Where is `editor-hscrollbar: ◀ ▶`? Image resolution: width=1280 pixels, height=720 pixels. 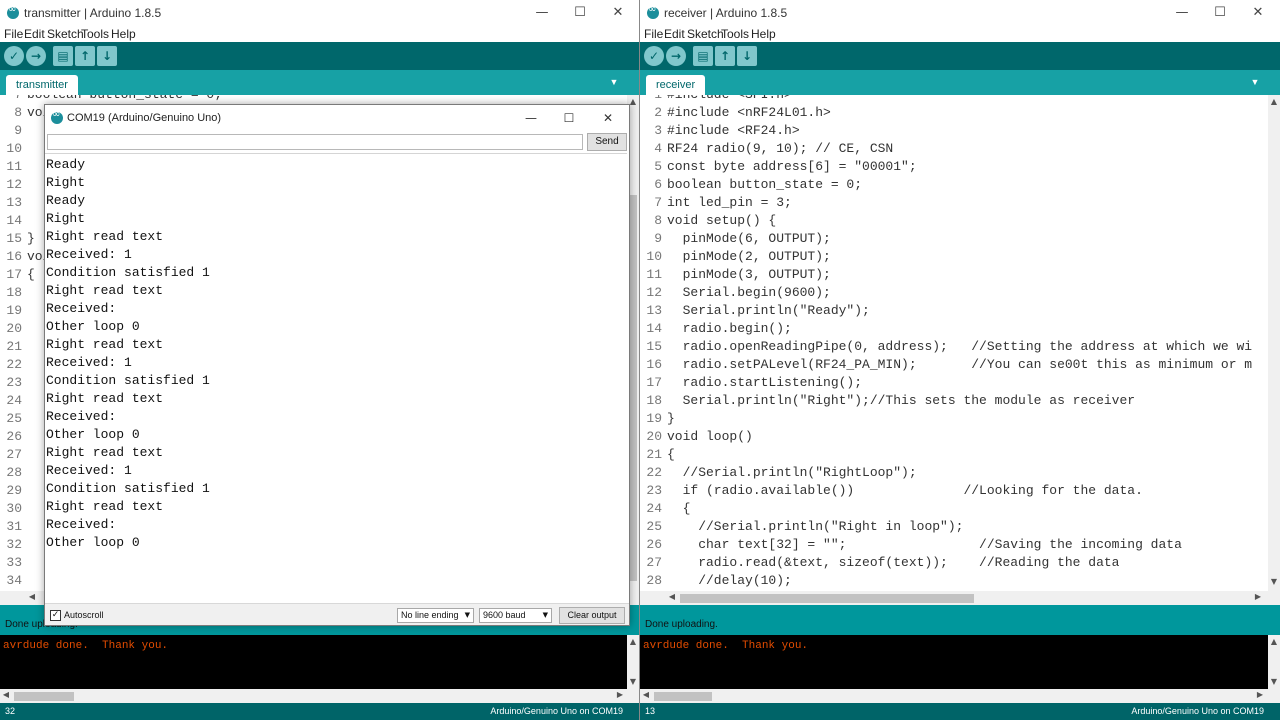
editor-hscrollbar: ◀ ▶ is located at coordinates (960, 598).